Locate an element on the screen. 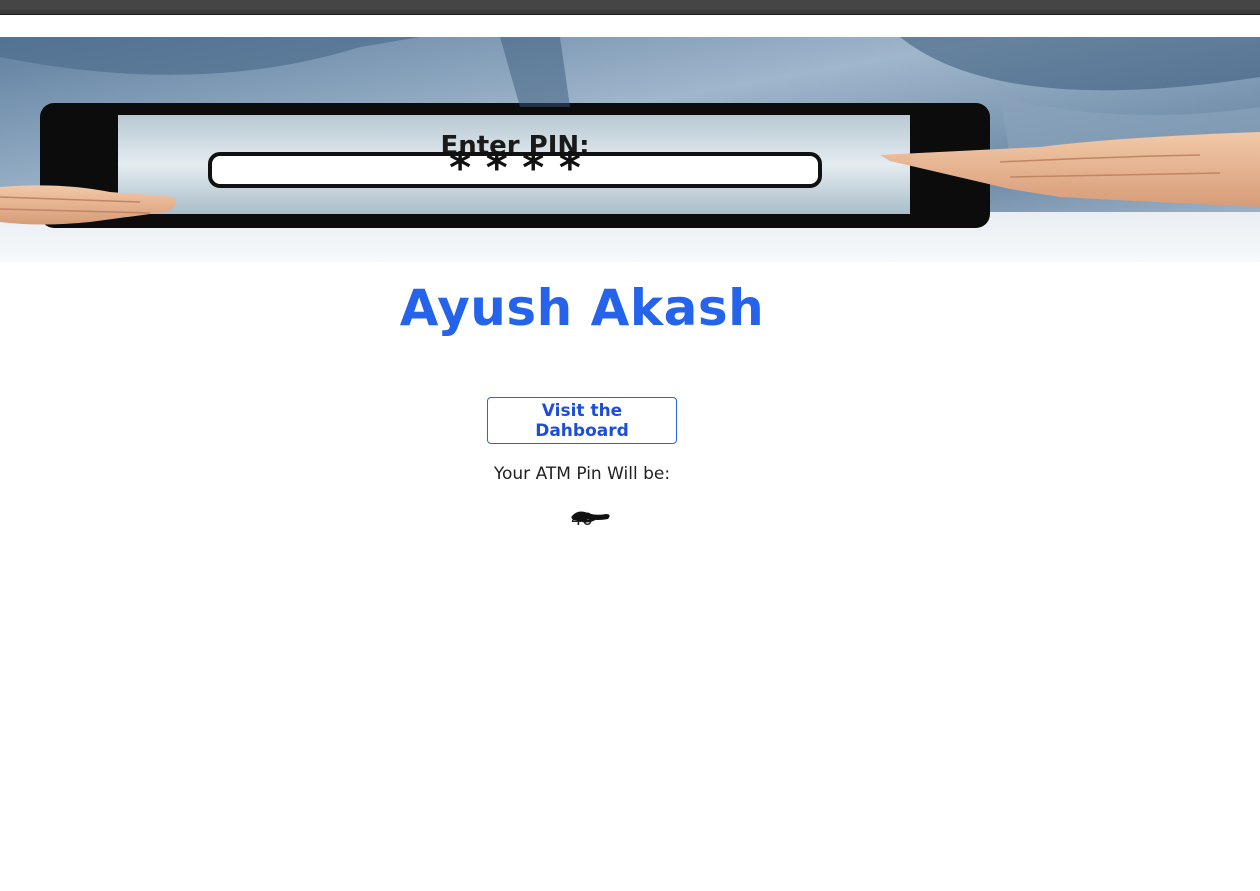 The image size is (1260, 891). atm-pin-label: Your ATM Pin Will be: is located at coordinates (582, 474).